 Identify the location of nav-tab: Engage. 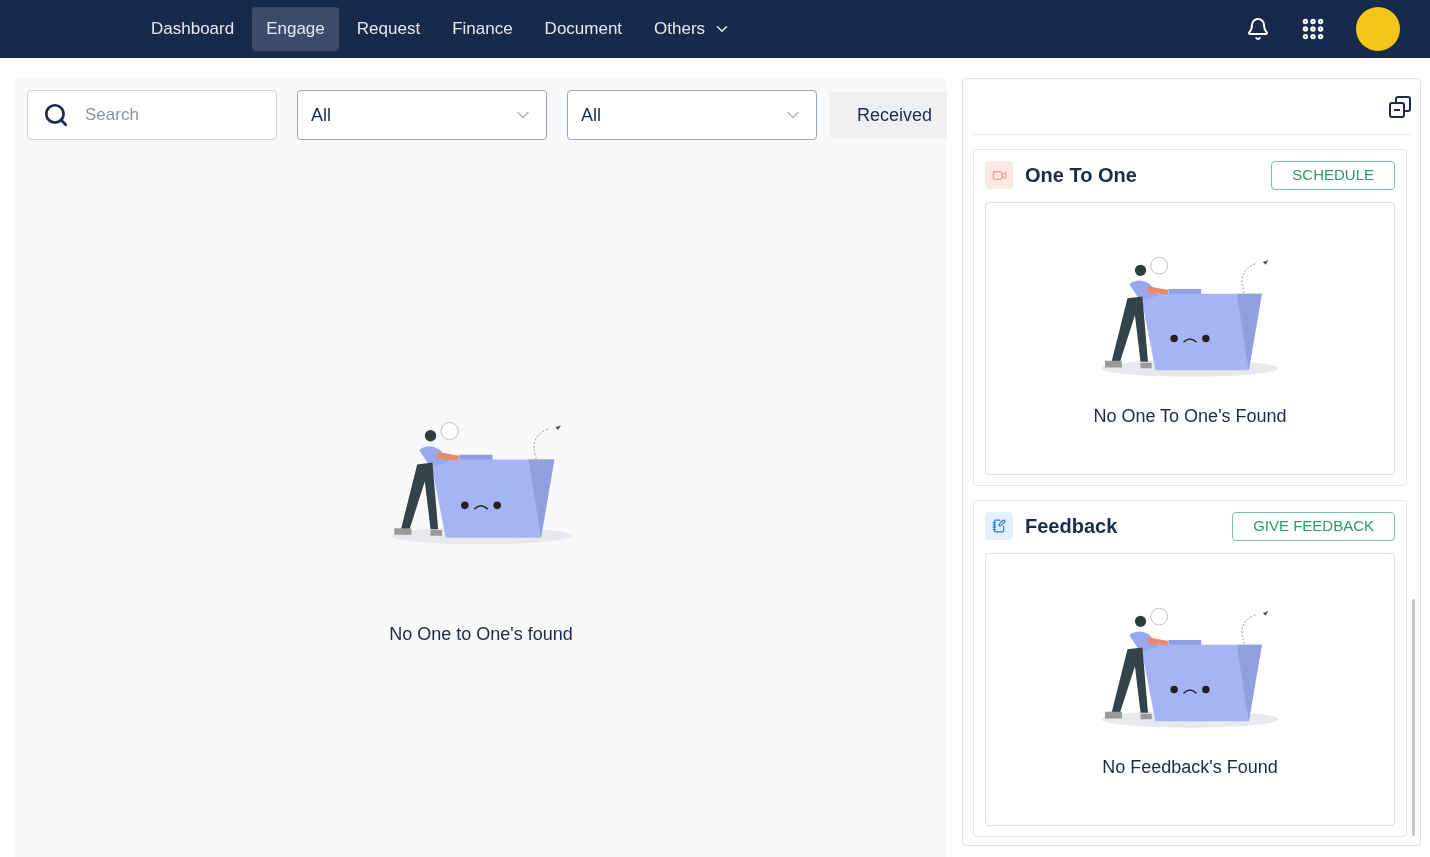
(295, 29).